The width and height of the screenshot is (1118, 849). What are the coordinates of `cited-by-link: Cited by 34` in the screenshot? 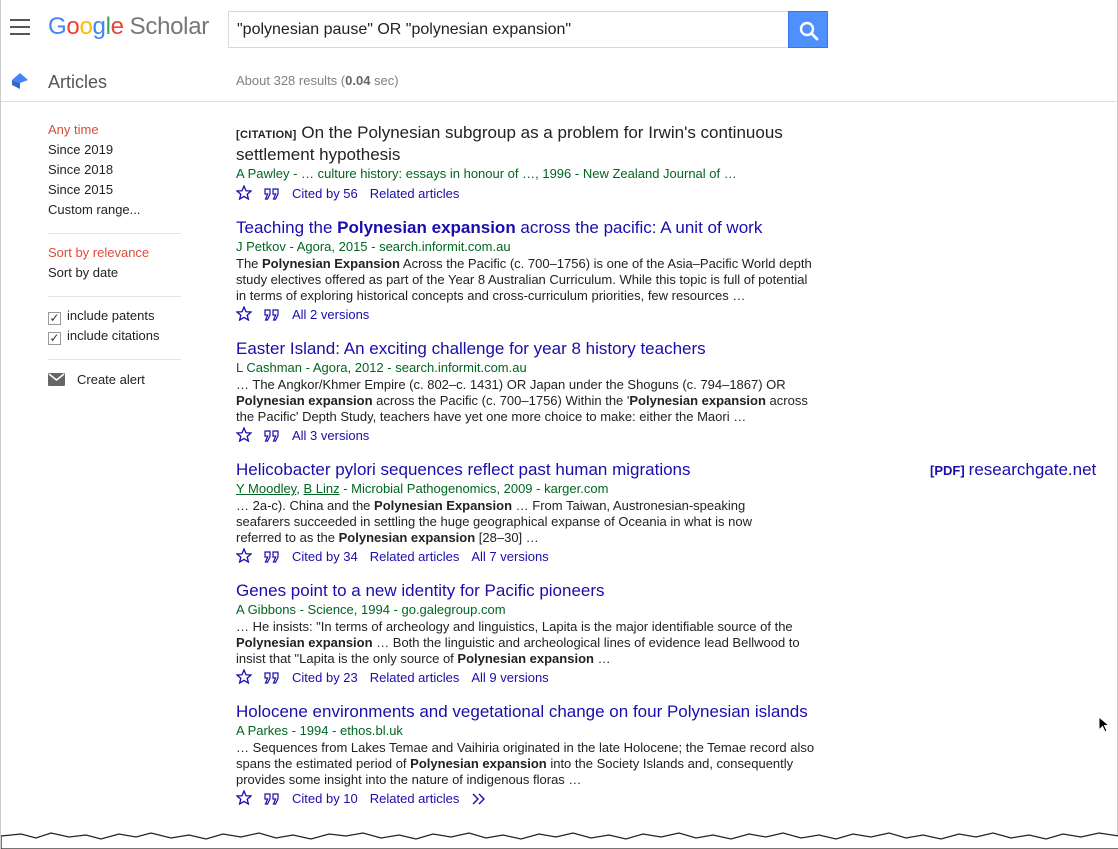 It's located at (325, 557).